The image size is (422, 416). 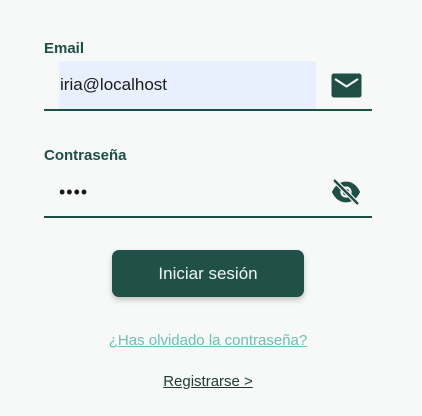 I want to click on password-input-row, so click(x=208, y=193).